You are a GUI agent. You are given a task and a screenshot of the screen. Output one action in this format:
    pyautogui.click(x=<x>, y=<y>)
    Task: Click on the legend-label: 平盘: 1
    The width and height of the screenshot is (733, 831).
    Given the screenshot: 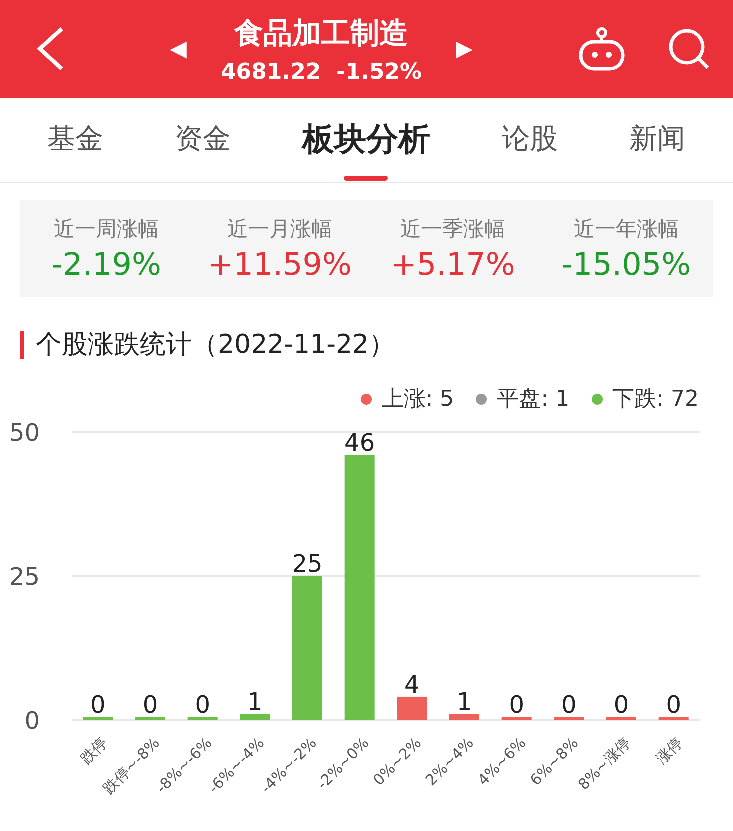 What is the action you would take?
    pyautogui.click(x=533, y=400)
    